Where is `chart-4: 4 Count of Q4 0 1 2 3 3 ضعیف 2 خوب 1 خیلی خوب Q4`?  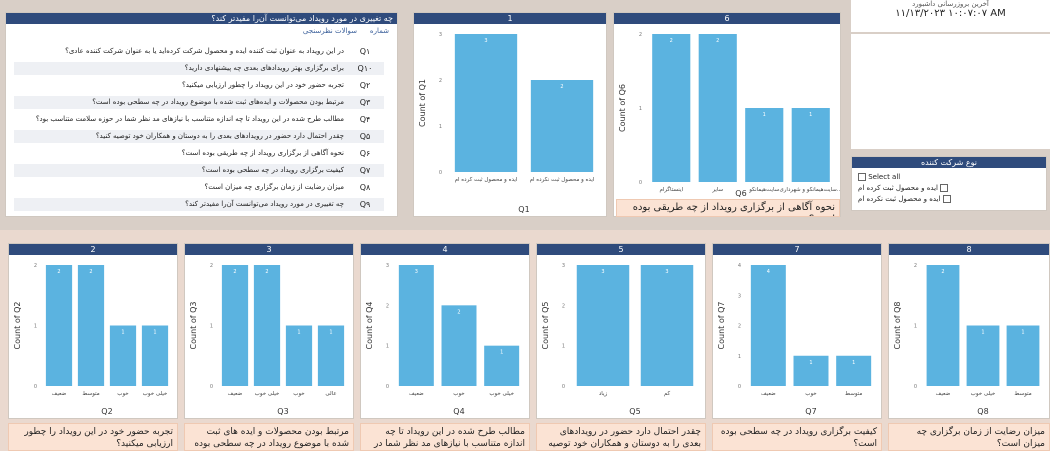
chart-4: 4 Count of Q4 0 1 2 3 3 ضعیف 2 خوب 1 خیلی خوب Q4 is located at coordinates (445, 331).